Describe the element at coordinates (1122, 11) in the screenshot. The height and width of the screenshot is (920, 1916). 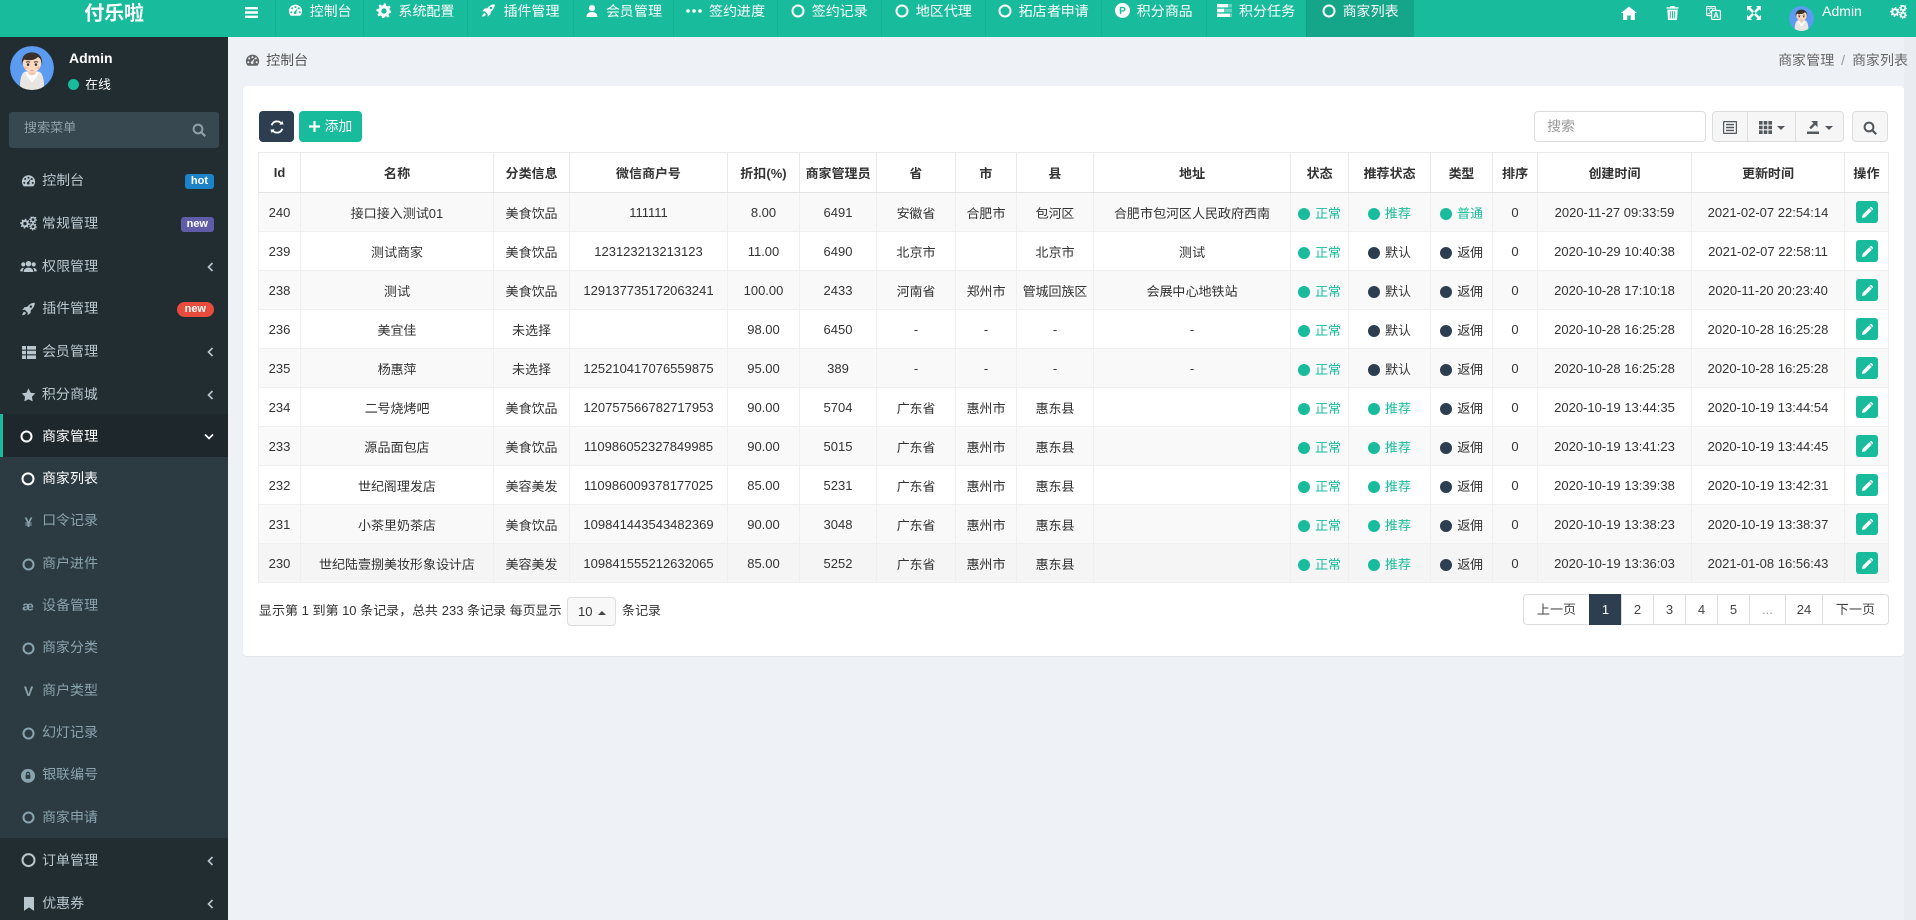
I see `svg-text: P` at that location.